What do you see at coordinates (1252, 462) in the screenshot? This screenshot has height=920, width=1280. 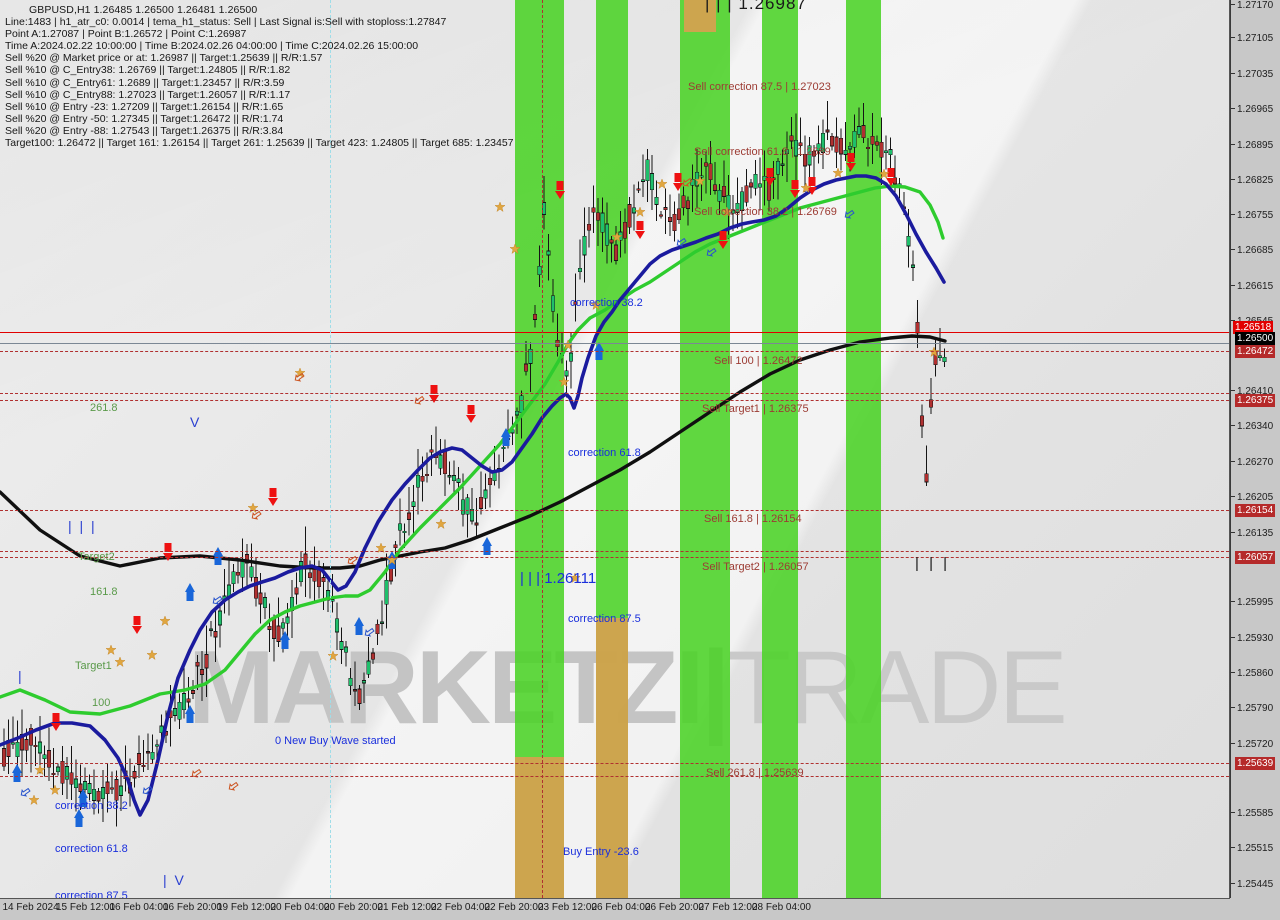 I see `price-tick: 1.26270` at bounding box center [1252, 462].